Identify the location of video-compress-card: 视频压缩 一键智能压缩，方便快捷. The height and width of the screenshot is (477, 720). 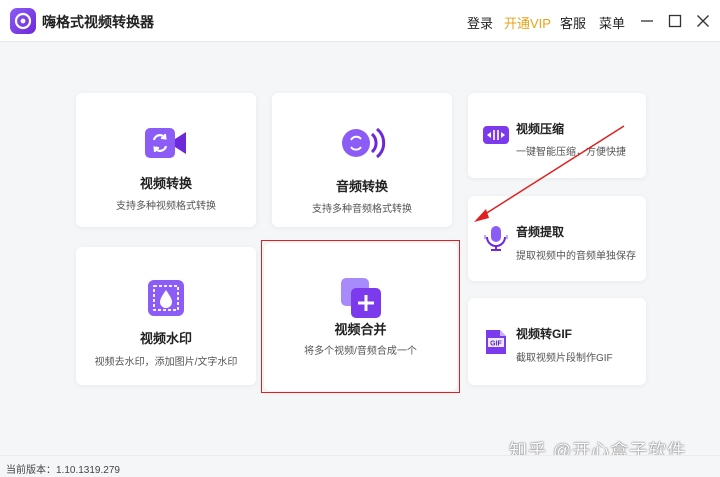
(557, 135).